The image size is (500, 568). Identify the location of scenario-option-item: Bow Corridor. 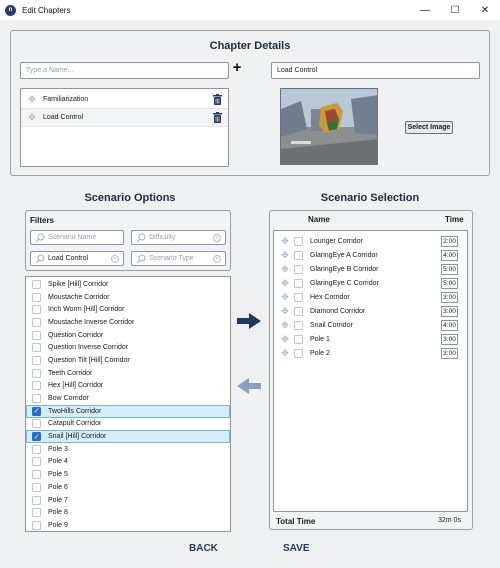
(128, 398).